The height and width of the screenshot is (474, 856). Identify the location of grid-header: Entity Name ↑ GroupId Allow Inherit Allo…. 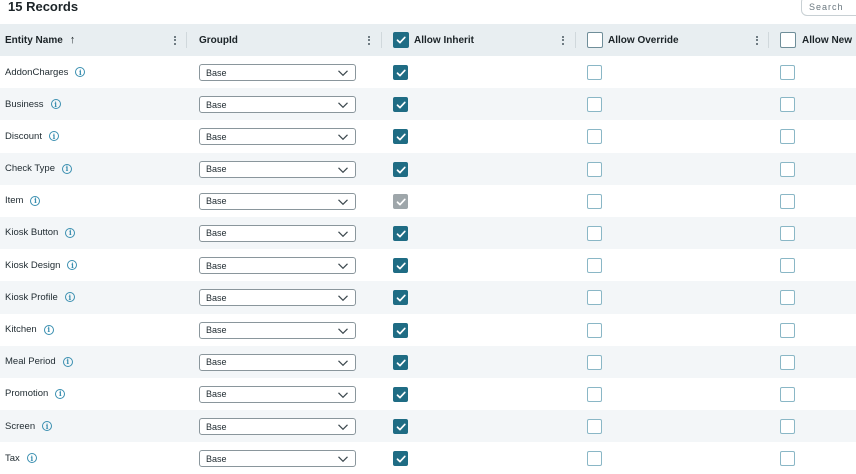
(428, 40).